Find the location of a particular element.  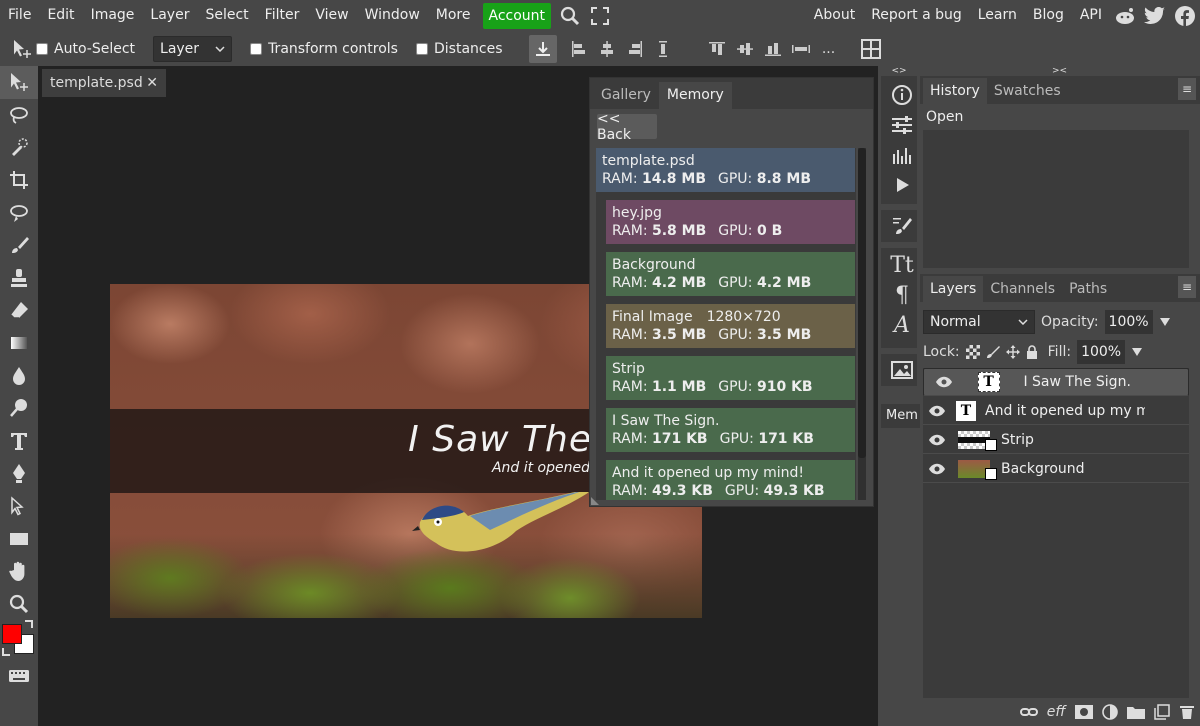

adjustments-icon is located at coordinates (902, 125).